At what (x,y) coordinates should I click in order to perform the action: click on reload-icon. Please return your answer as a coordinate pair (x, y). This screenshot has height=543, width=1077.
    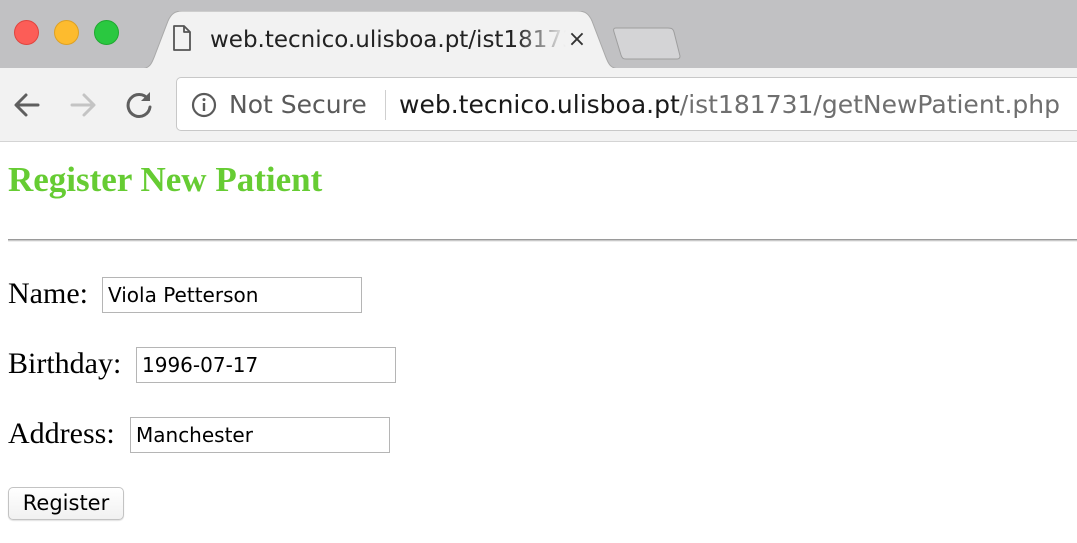
    Looking at the image, I should click on (139, 105).